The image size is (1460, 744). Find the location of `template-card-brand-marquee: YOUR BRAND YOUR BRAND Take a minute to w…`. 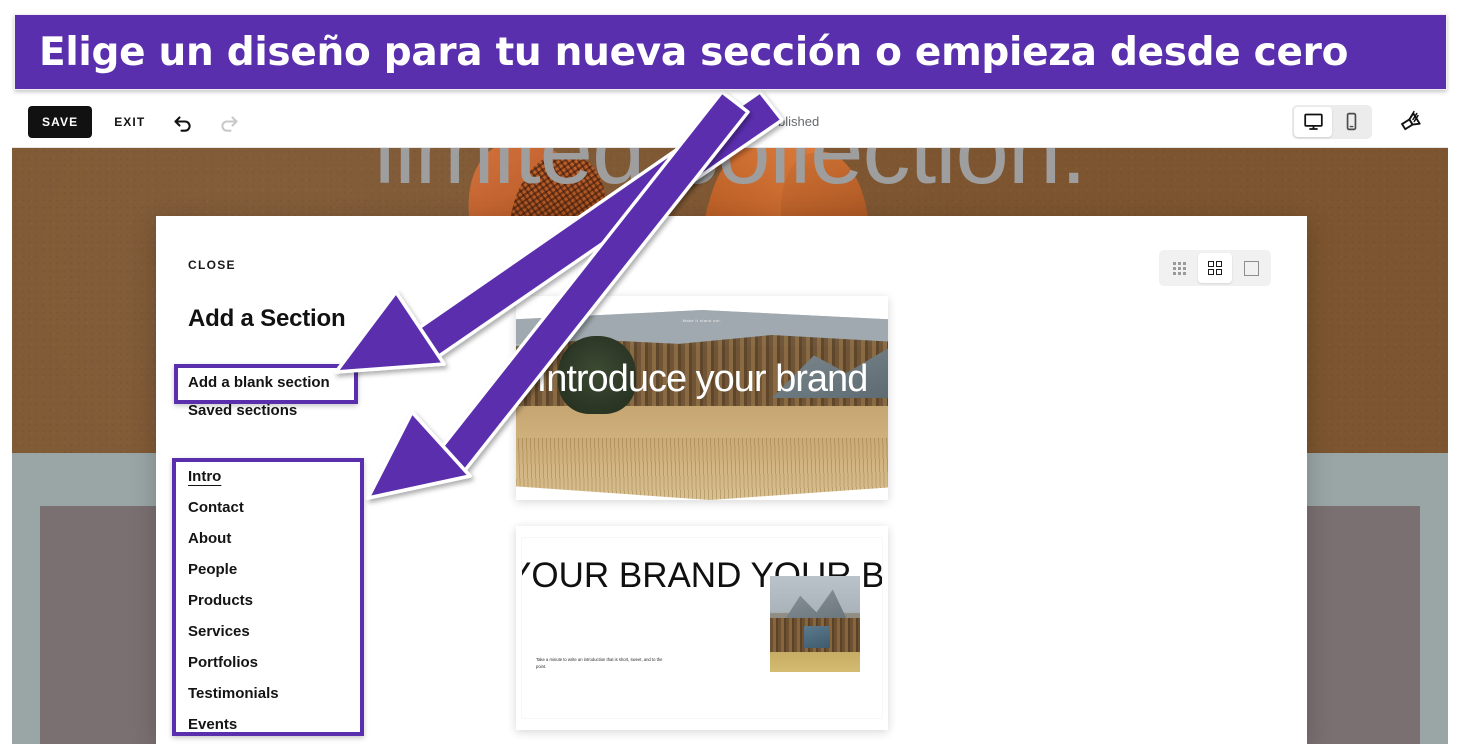

template-card-brand-marquee: YOUR BRAND YOUR BRAND Take a minute to w… is located at coordinates (702, 628).